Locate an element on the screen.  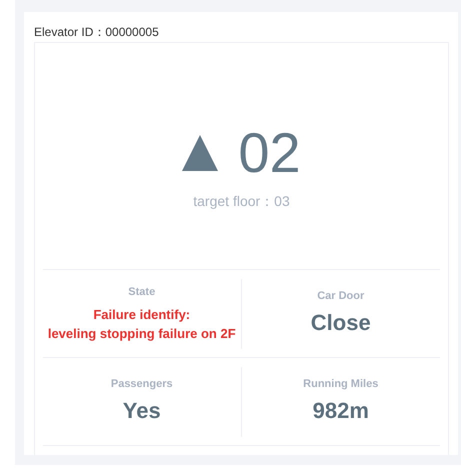
stat-label: Running Miles is located at coordinates (340, 384).